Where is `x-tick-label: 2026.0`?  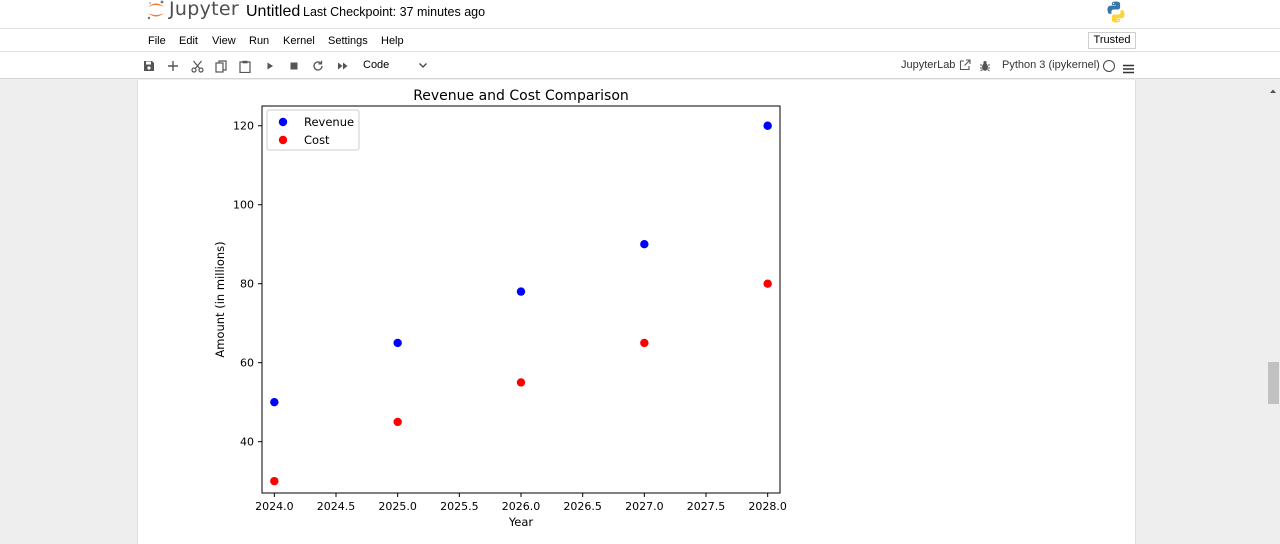
x-tick-label: 2026.0 is located at coordinates (521, 506).